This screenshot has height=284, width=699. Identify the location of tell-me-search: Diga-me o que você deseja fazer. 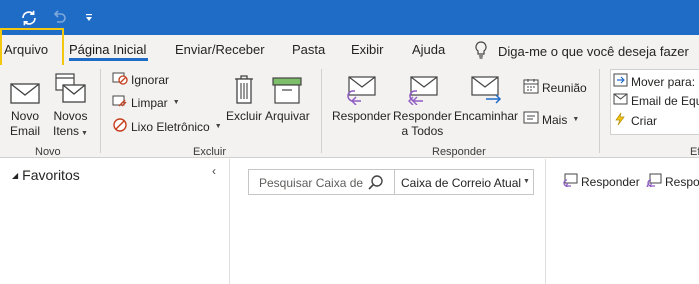
(581, 51).